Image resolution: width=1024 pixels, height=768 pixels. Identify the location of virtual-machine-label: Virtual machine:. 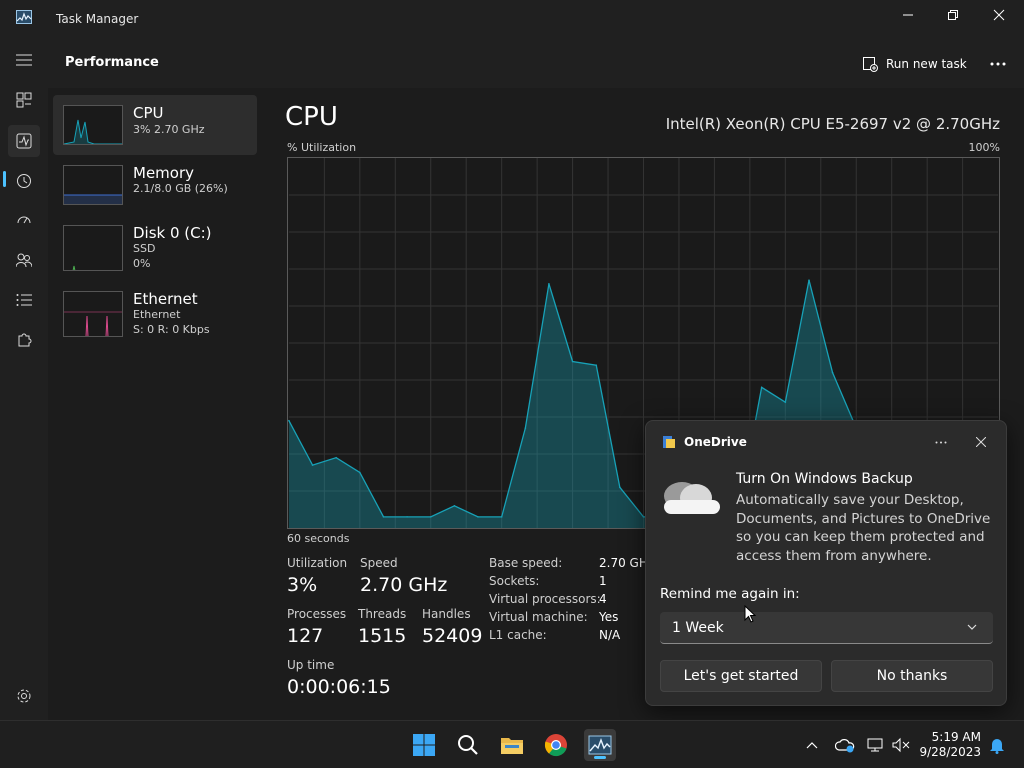
(538, 617).